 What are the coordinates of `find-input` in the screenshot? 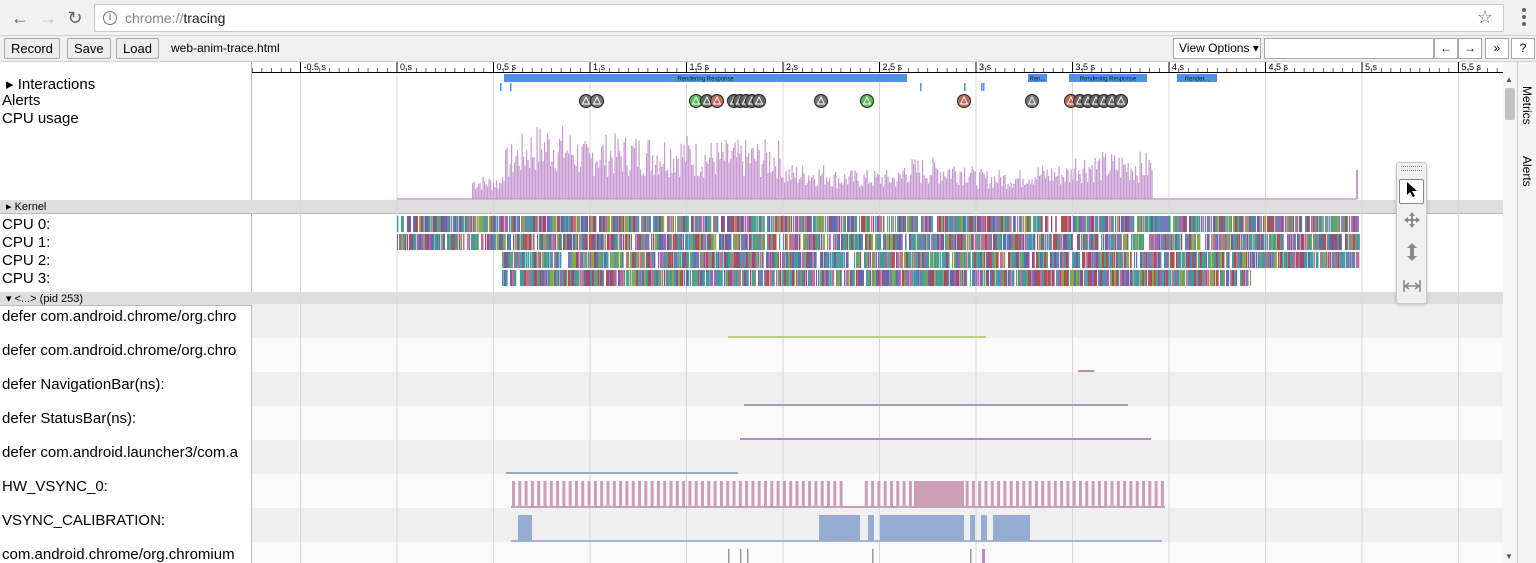 It's located at (1349, 48).